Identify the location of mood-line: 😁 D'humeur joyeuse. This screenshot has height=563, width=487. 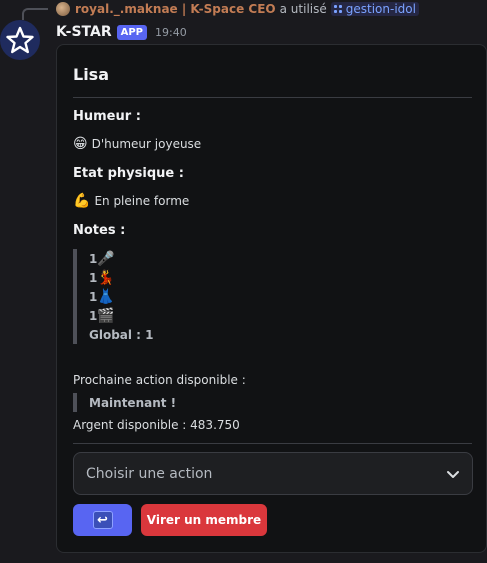
(137, 144).